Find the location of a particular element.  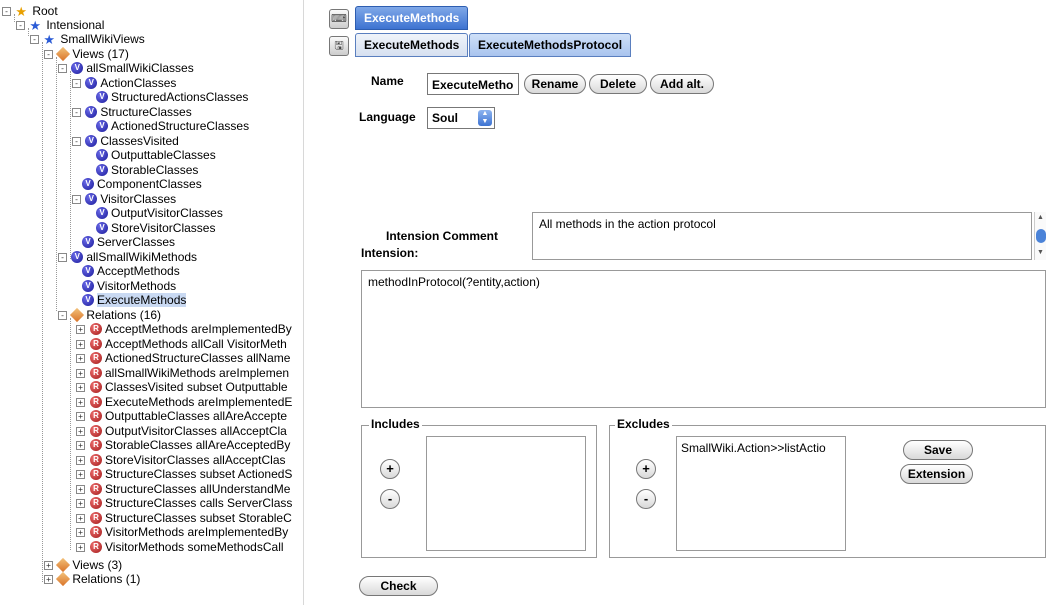

includes-list is located at coordinates (506, 493).